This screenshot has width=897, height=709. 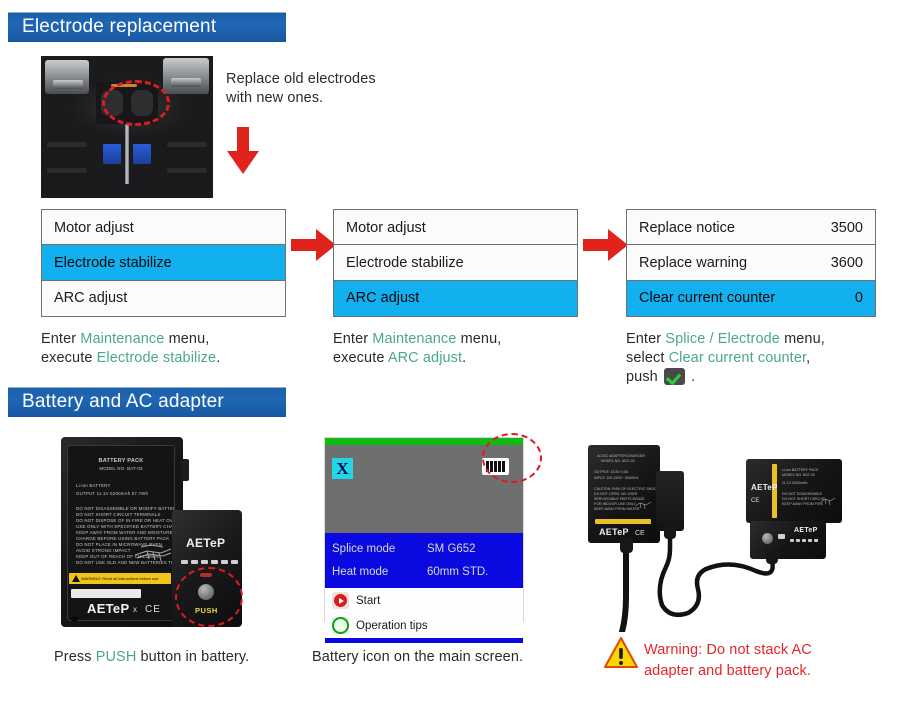 What do you see at coordinates (123, 401) in the screenshot?
I see `section-title-battery: Battery and AC adapter` at bounding box center [123, 401].